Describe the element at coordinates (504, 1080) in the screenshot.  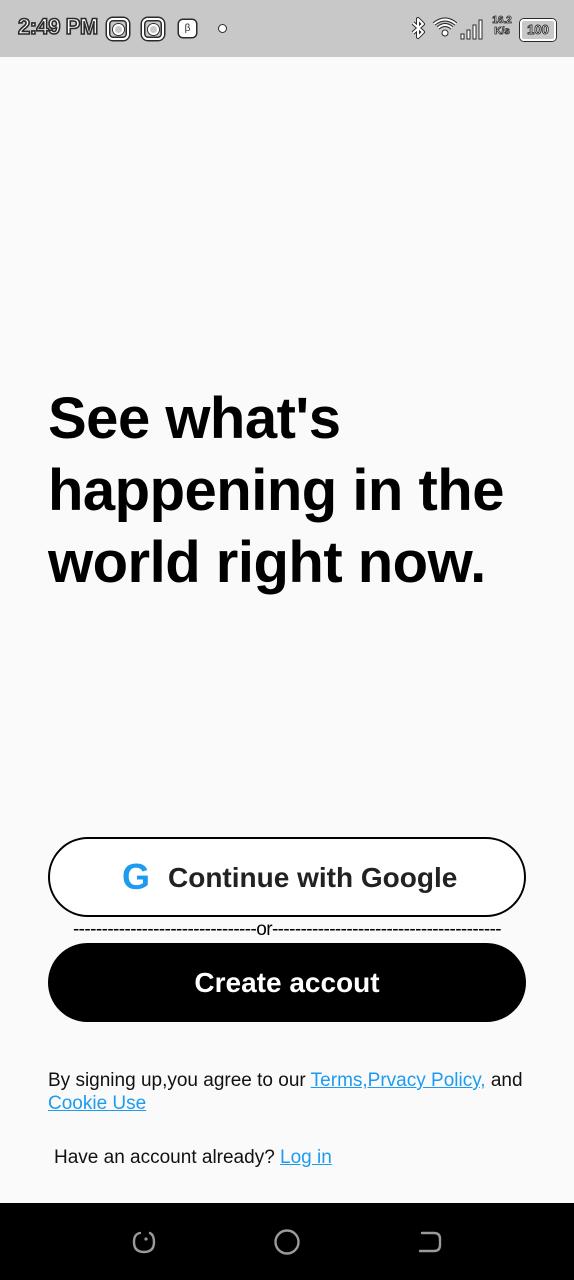
I see `terms-middle: and` at that location.